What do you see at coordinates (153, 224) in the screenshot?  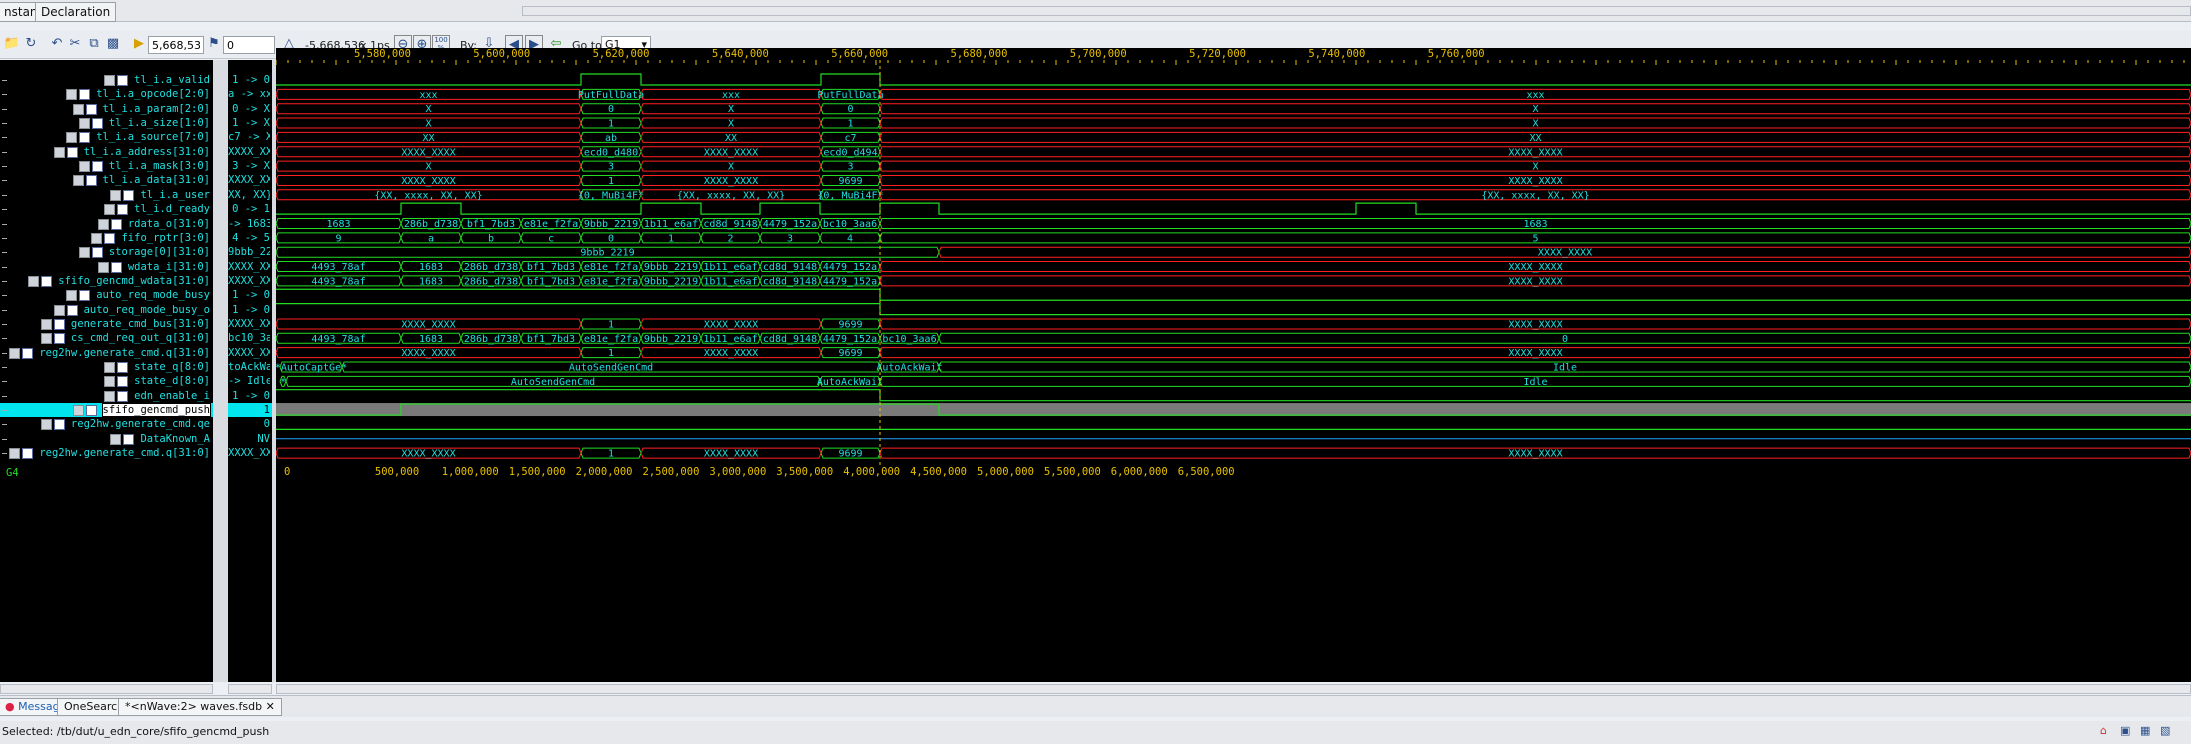 I see `signal-row: rdata_o[31:0]` at bounding box center [153, 224].